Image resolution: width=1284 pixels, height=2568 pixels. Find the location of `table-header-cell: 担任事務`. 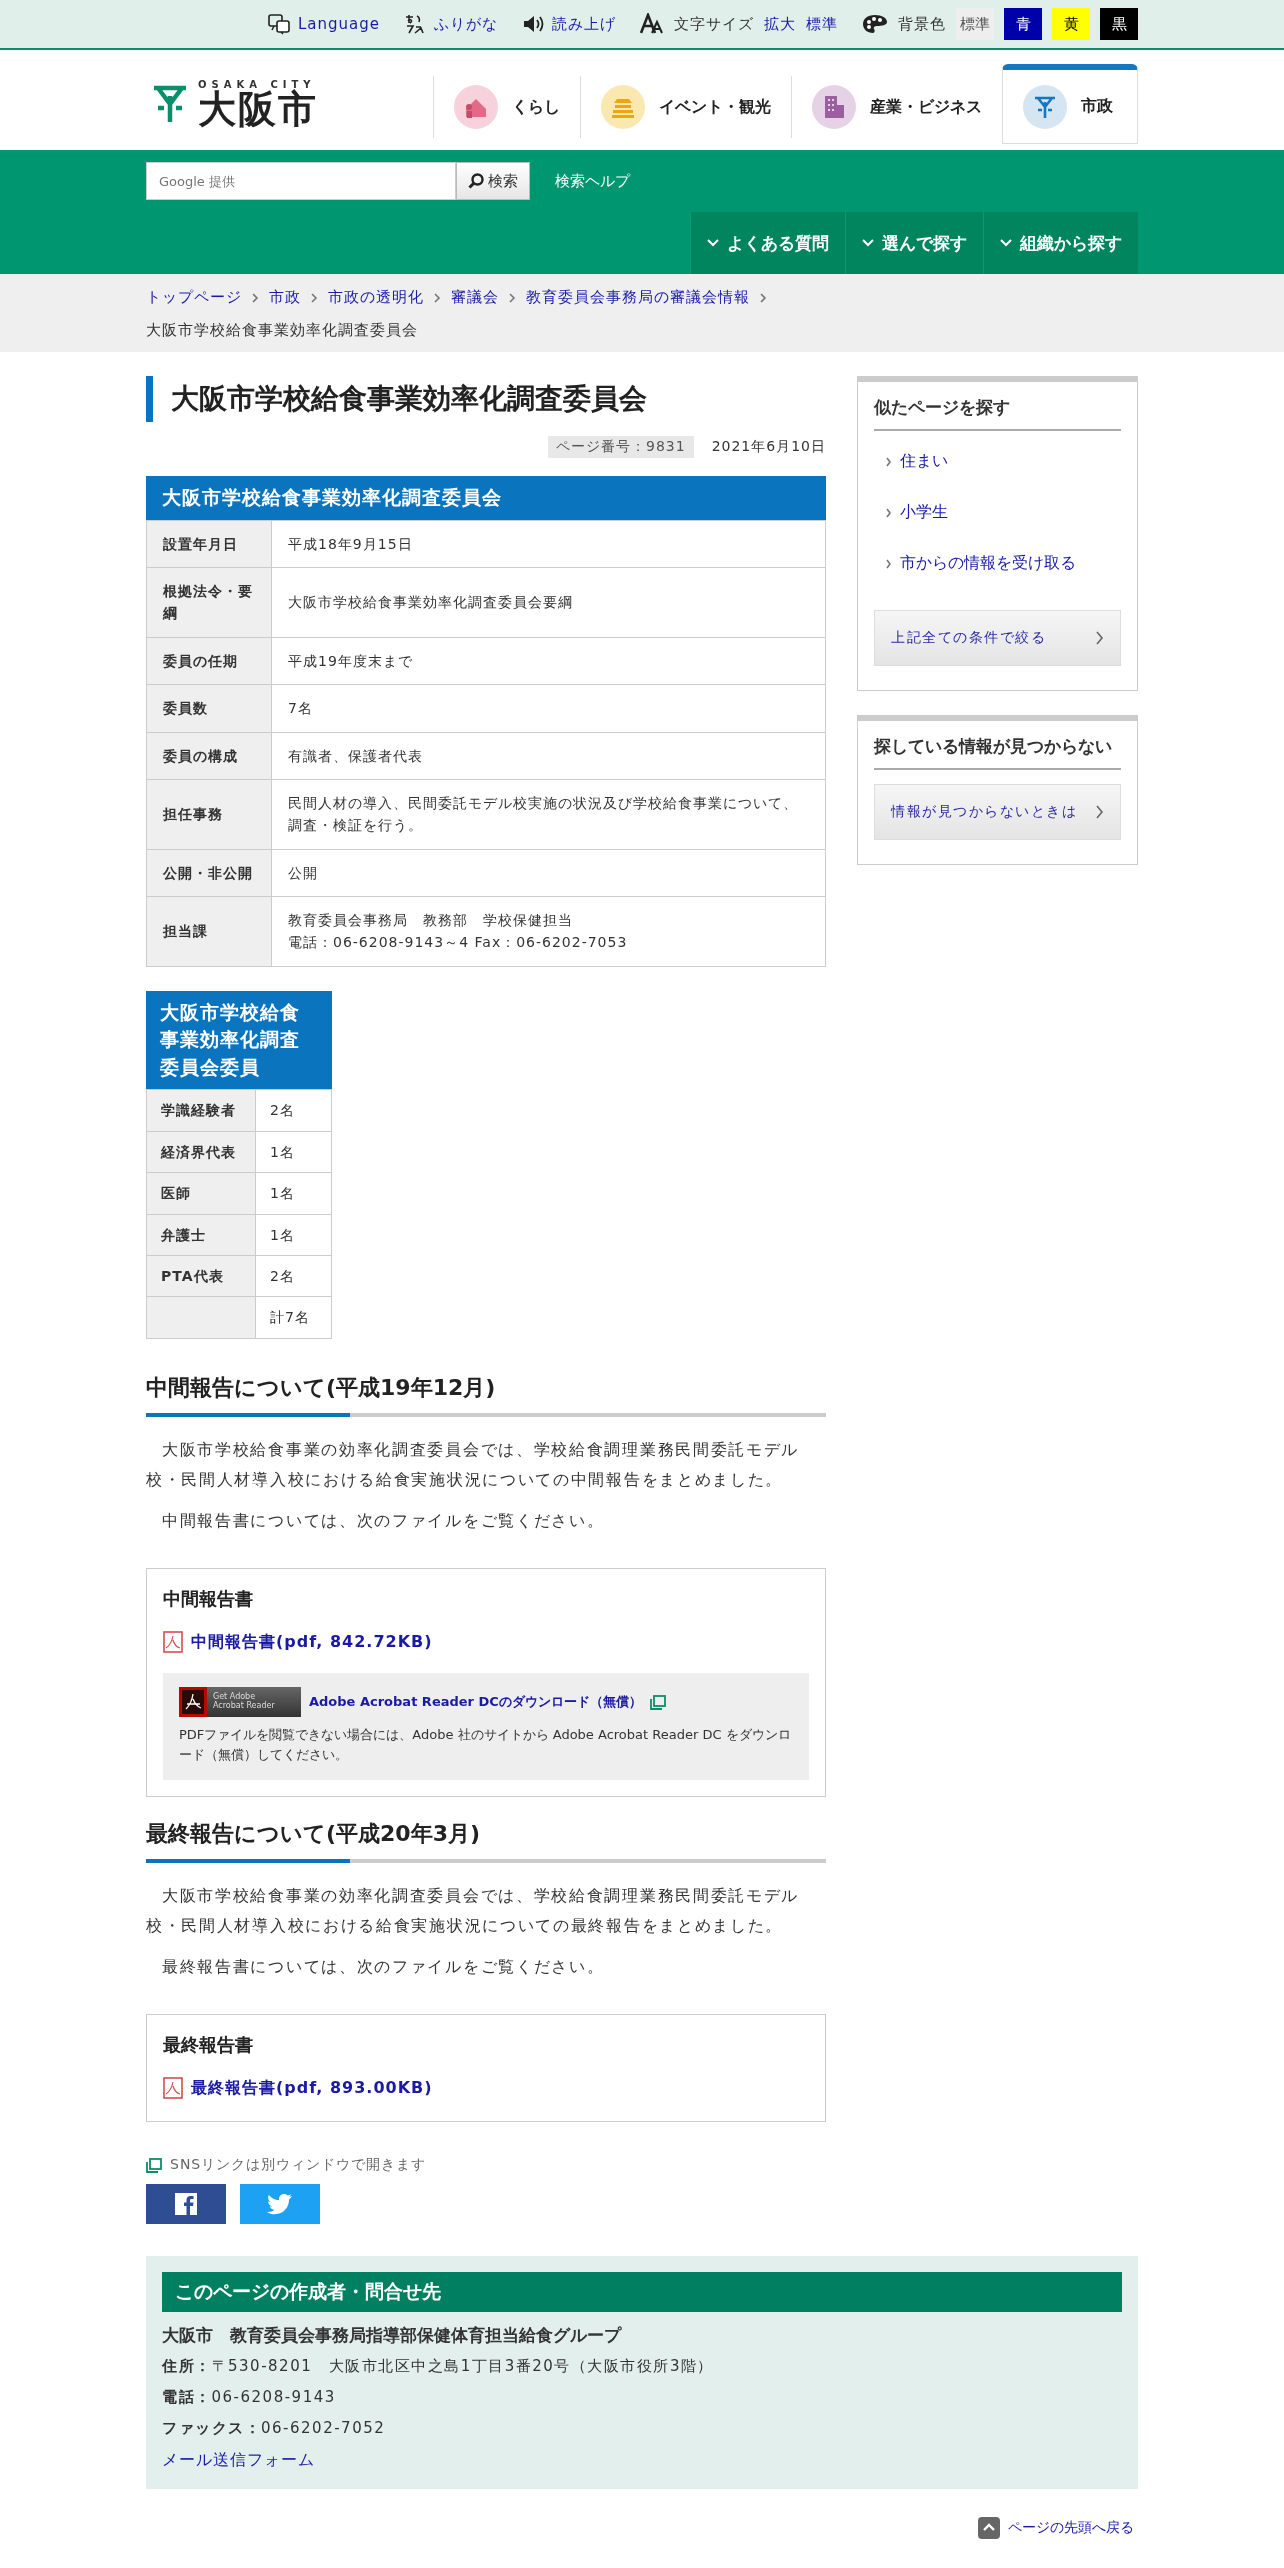

table-header-cell: 担任事務 is located at coordinates (209, 814).